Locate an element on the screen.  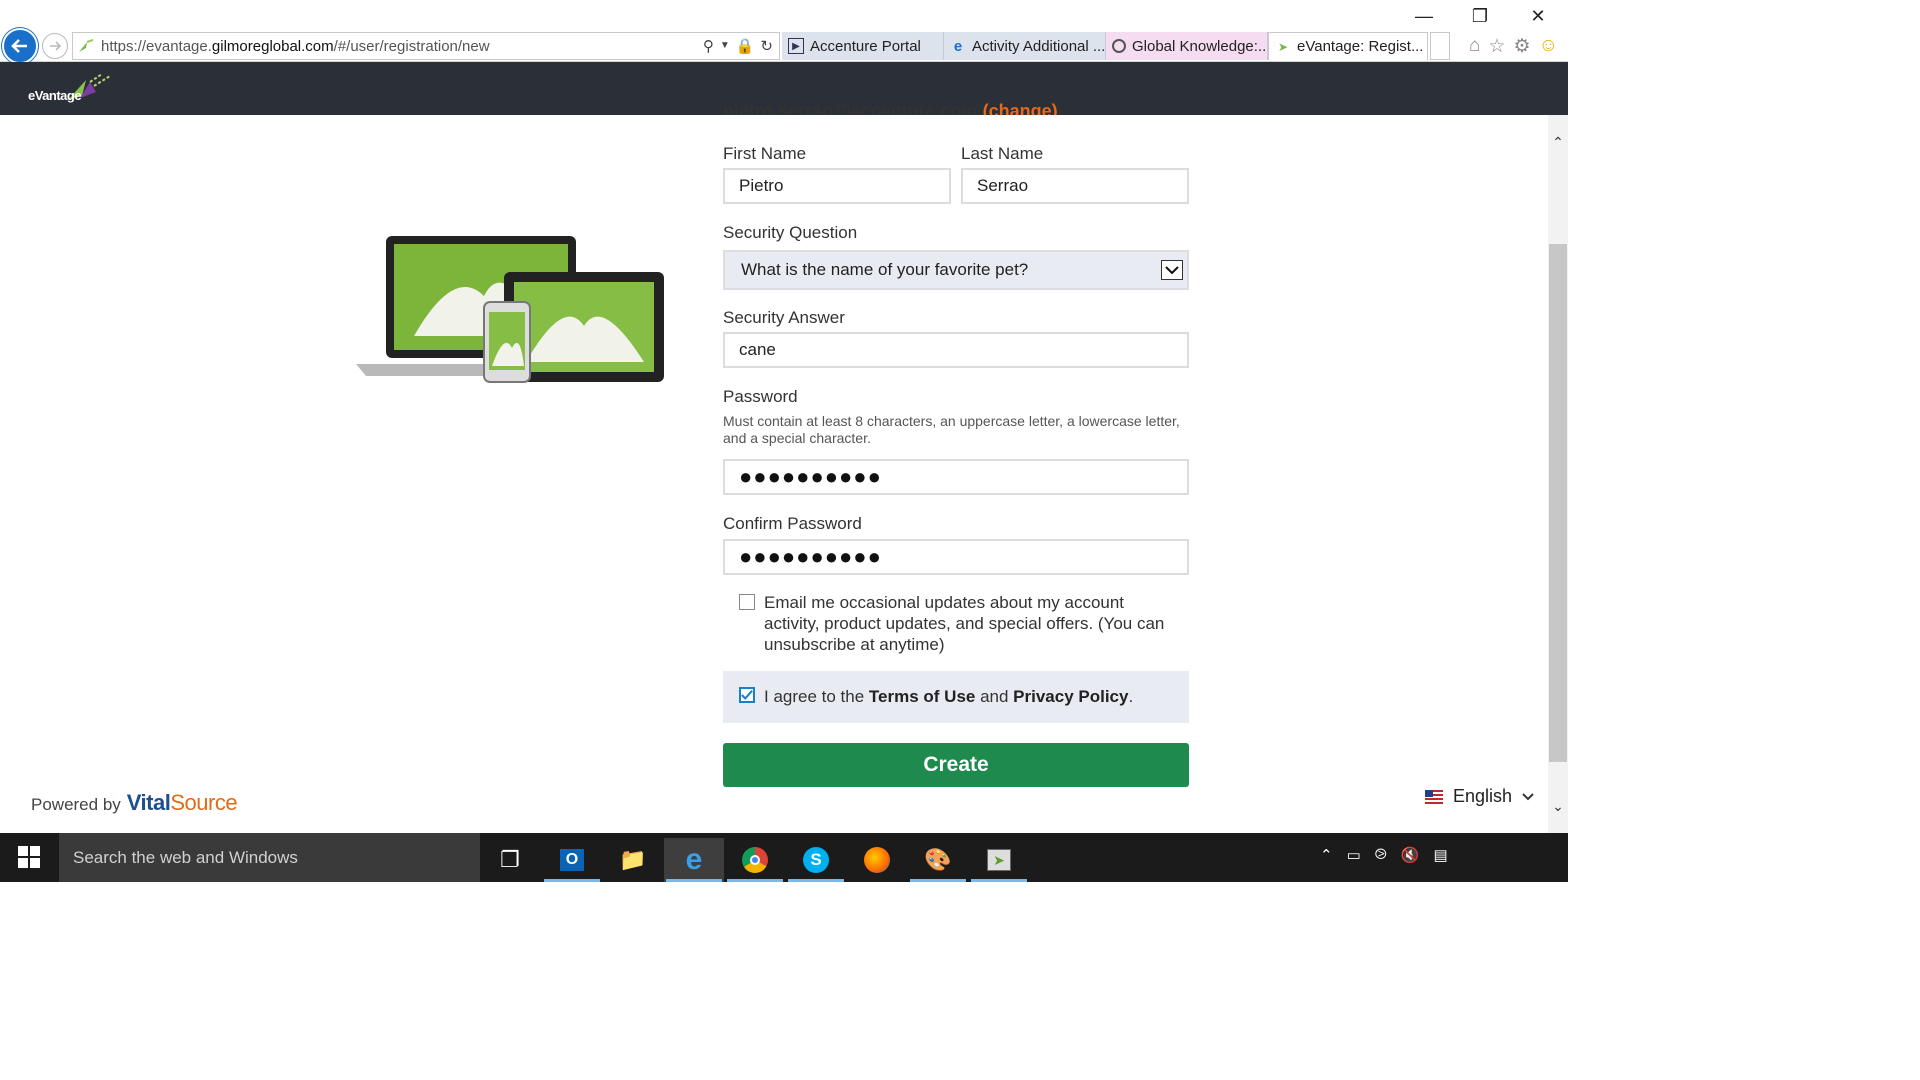
security-answer-label: Security Answer is located at coordinates (784, 317).